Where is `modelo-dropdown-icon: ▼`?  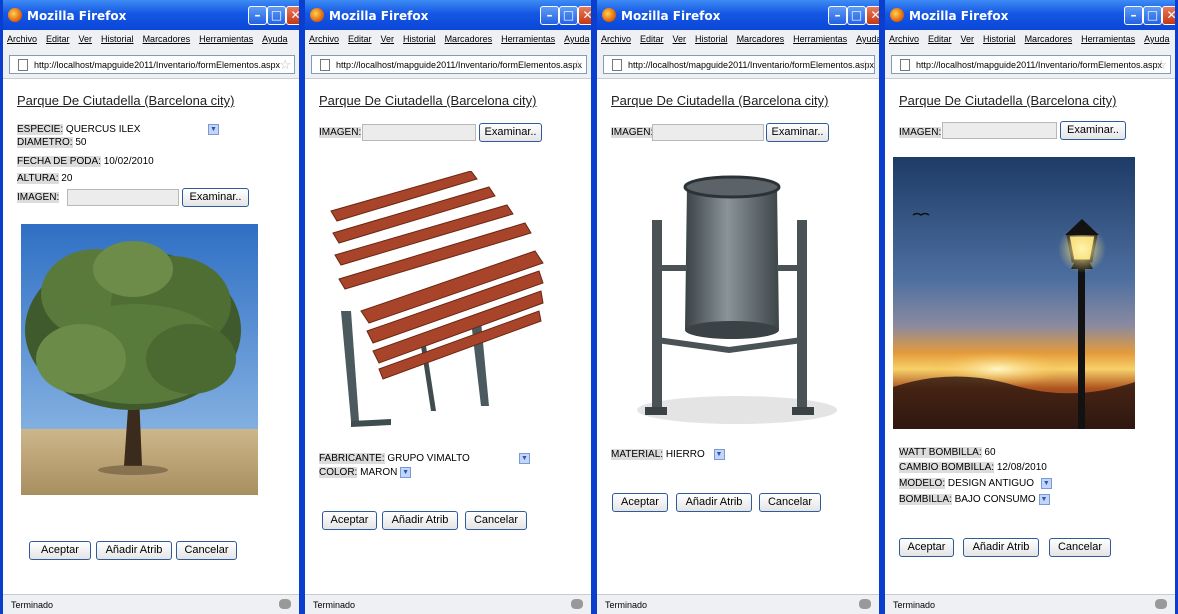 modelo-dropdown-icon: ▼ is located at coordinates (1046, 483).